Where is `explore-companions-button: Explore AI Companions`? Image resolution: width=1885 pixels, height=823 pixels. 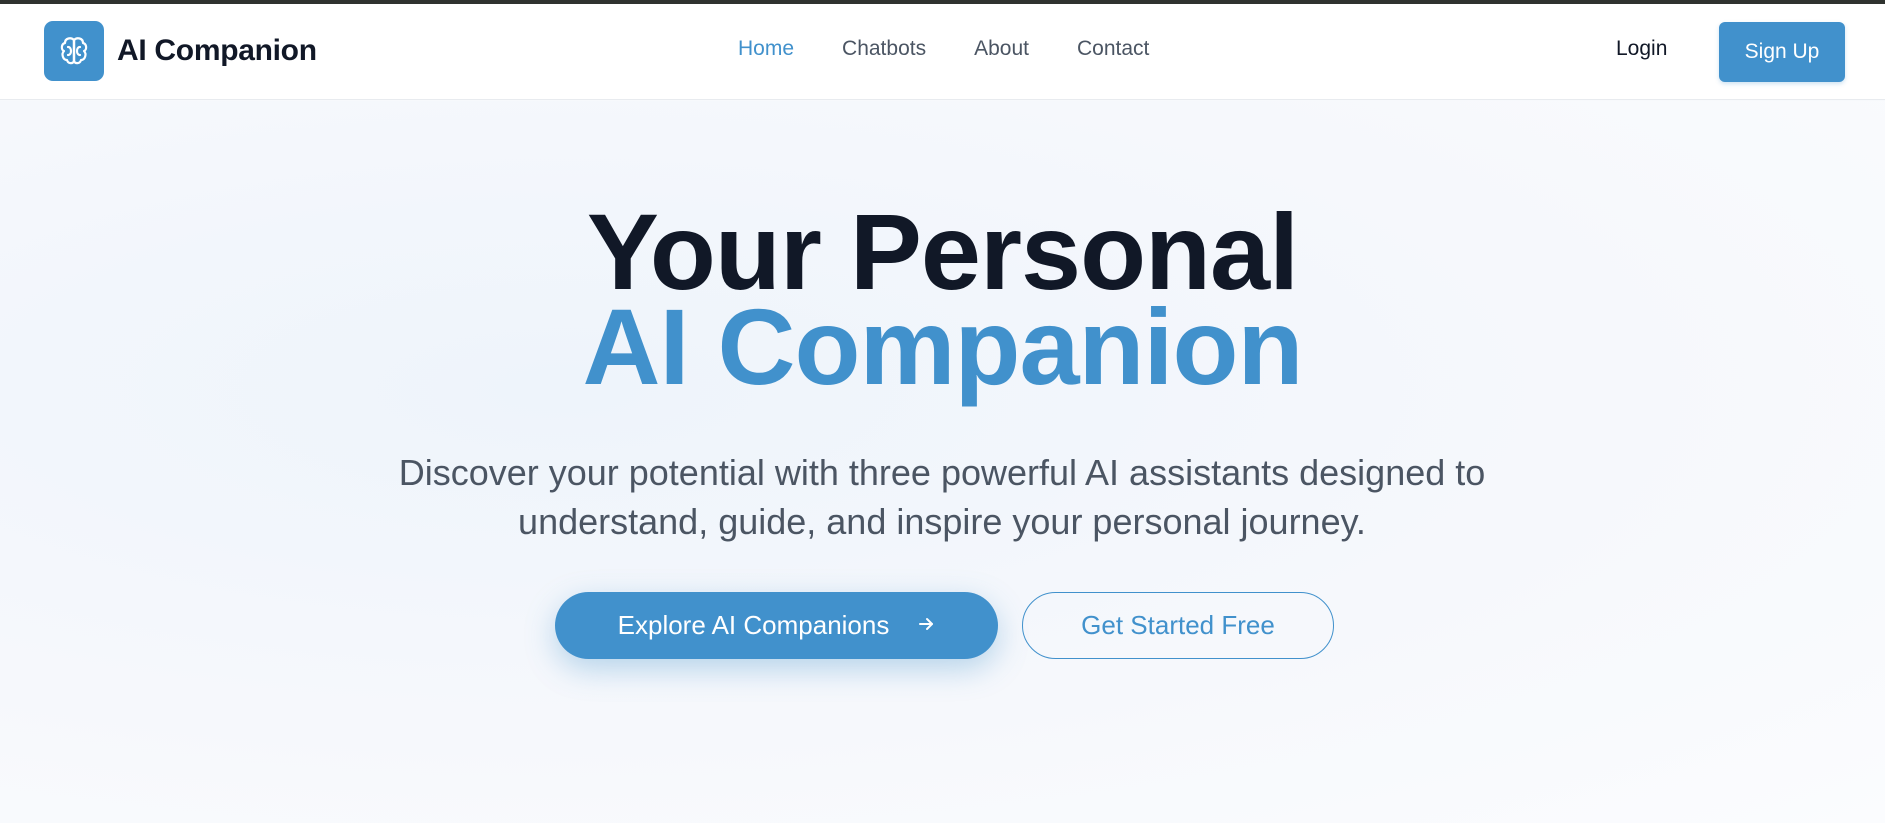
explore-companions-button: Explore AI Companions is located at coordinates (776, 625).